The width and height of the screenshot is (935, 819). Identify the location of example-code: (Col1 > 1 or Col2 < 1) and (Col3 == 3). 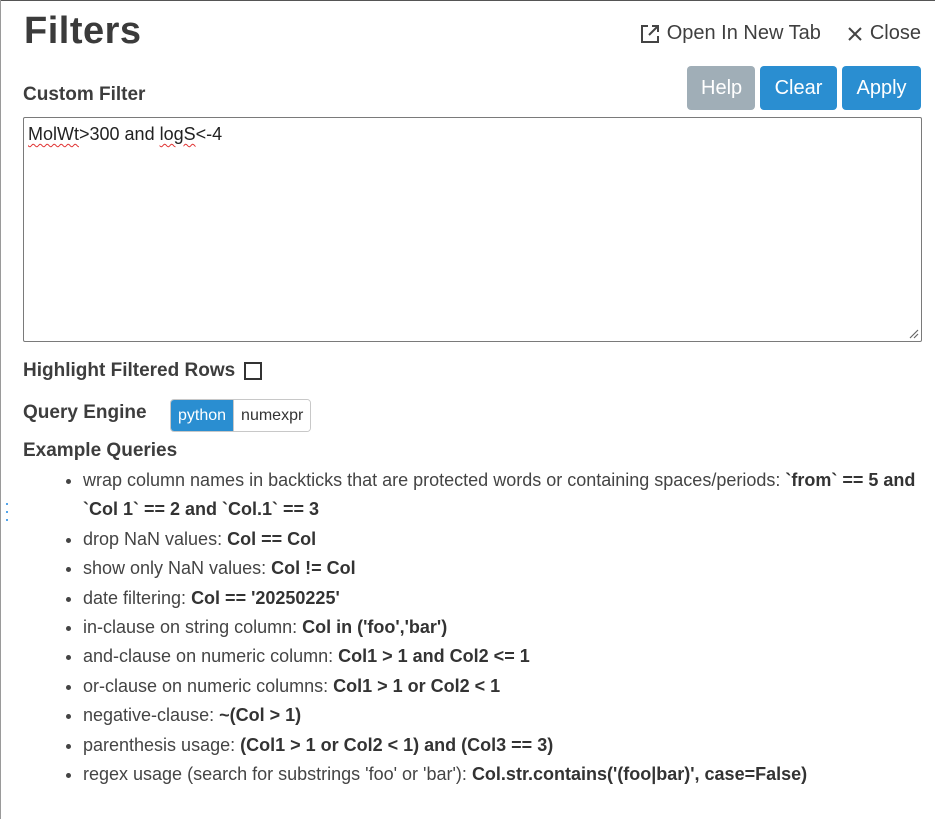
(397, 744).